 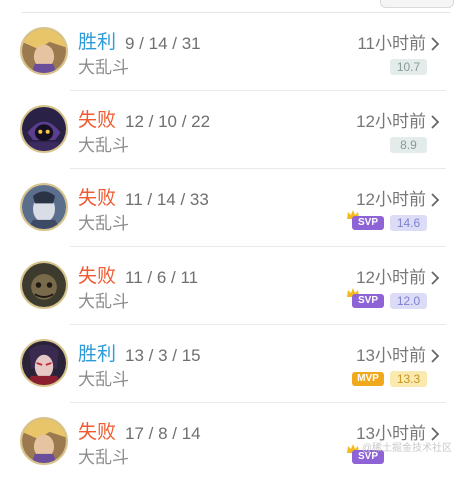 I want to click on score-badge: 8.9, so click(x=408, y=145).